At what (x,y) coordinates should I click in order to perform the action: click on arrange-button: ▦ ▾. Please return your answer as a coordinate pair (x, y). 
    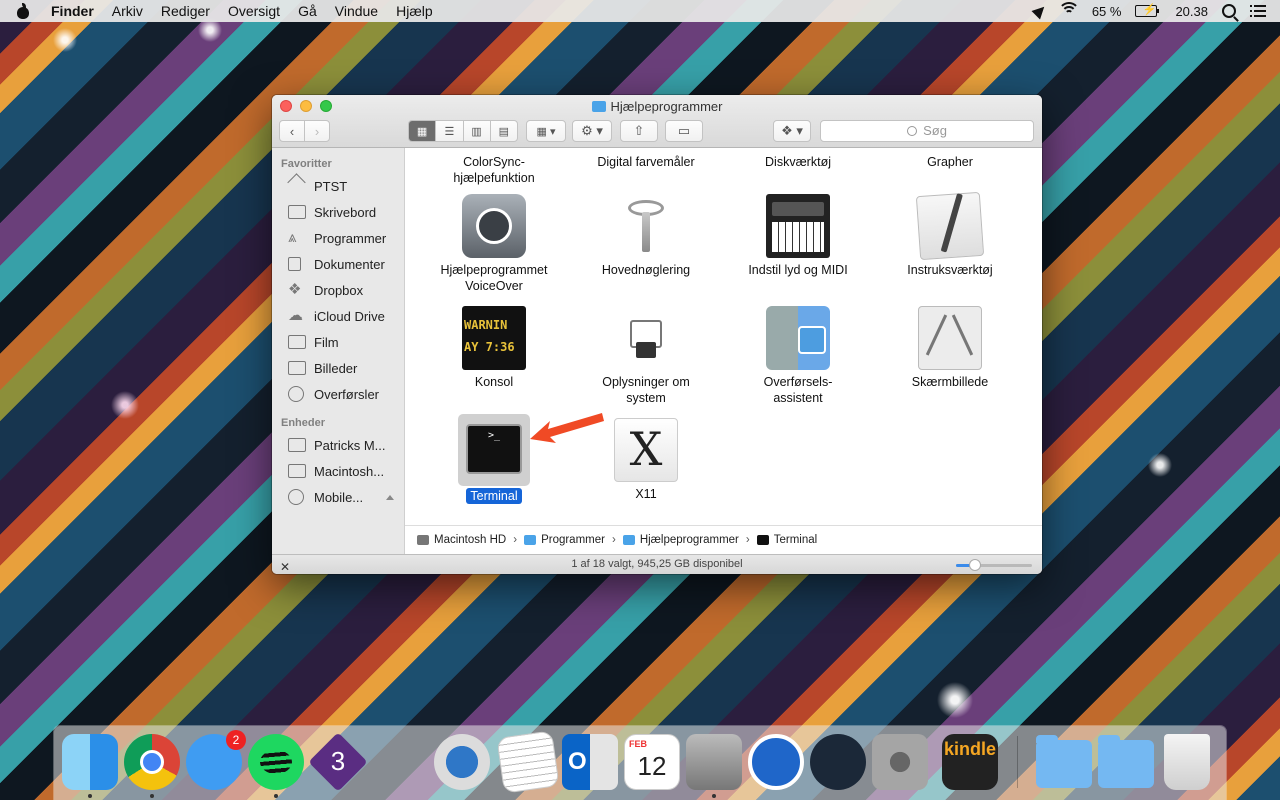
    Looking at the image, I should click on (546, 131).